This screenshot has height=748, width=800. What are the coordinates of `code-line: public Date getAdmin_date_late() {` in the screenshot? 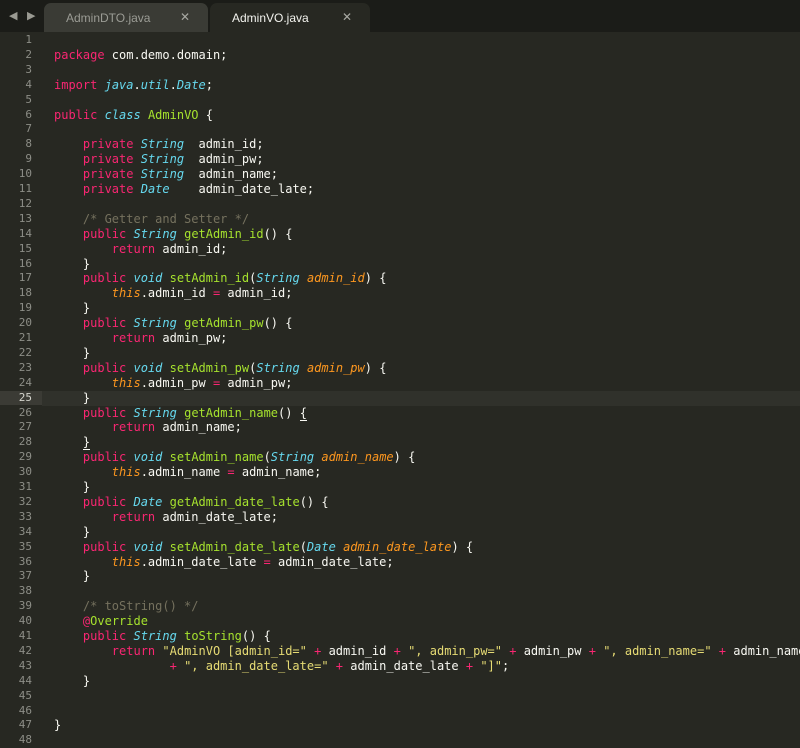 It's located at (191, 502).